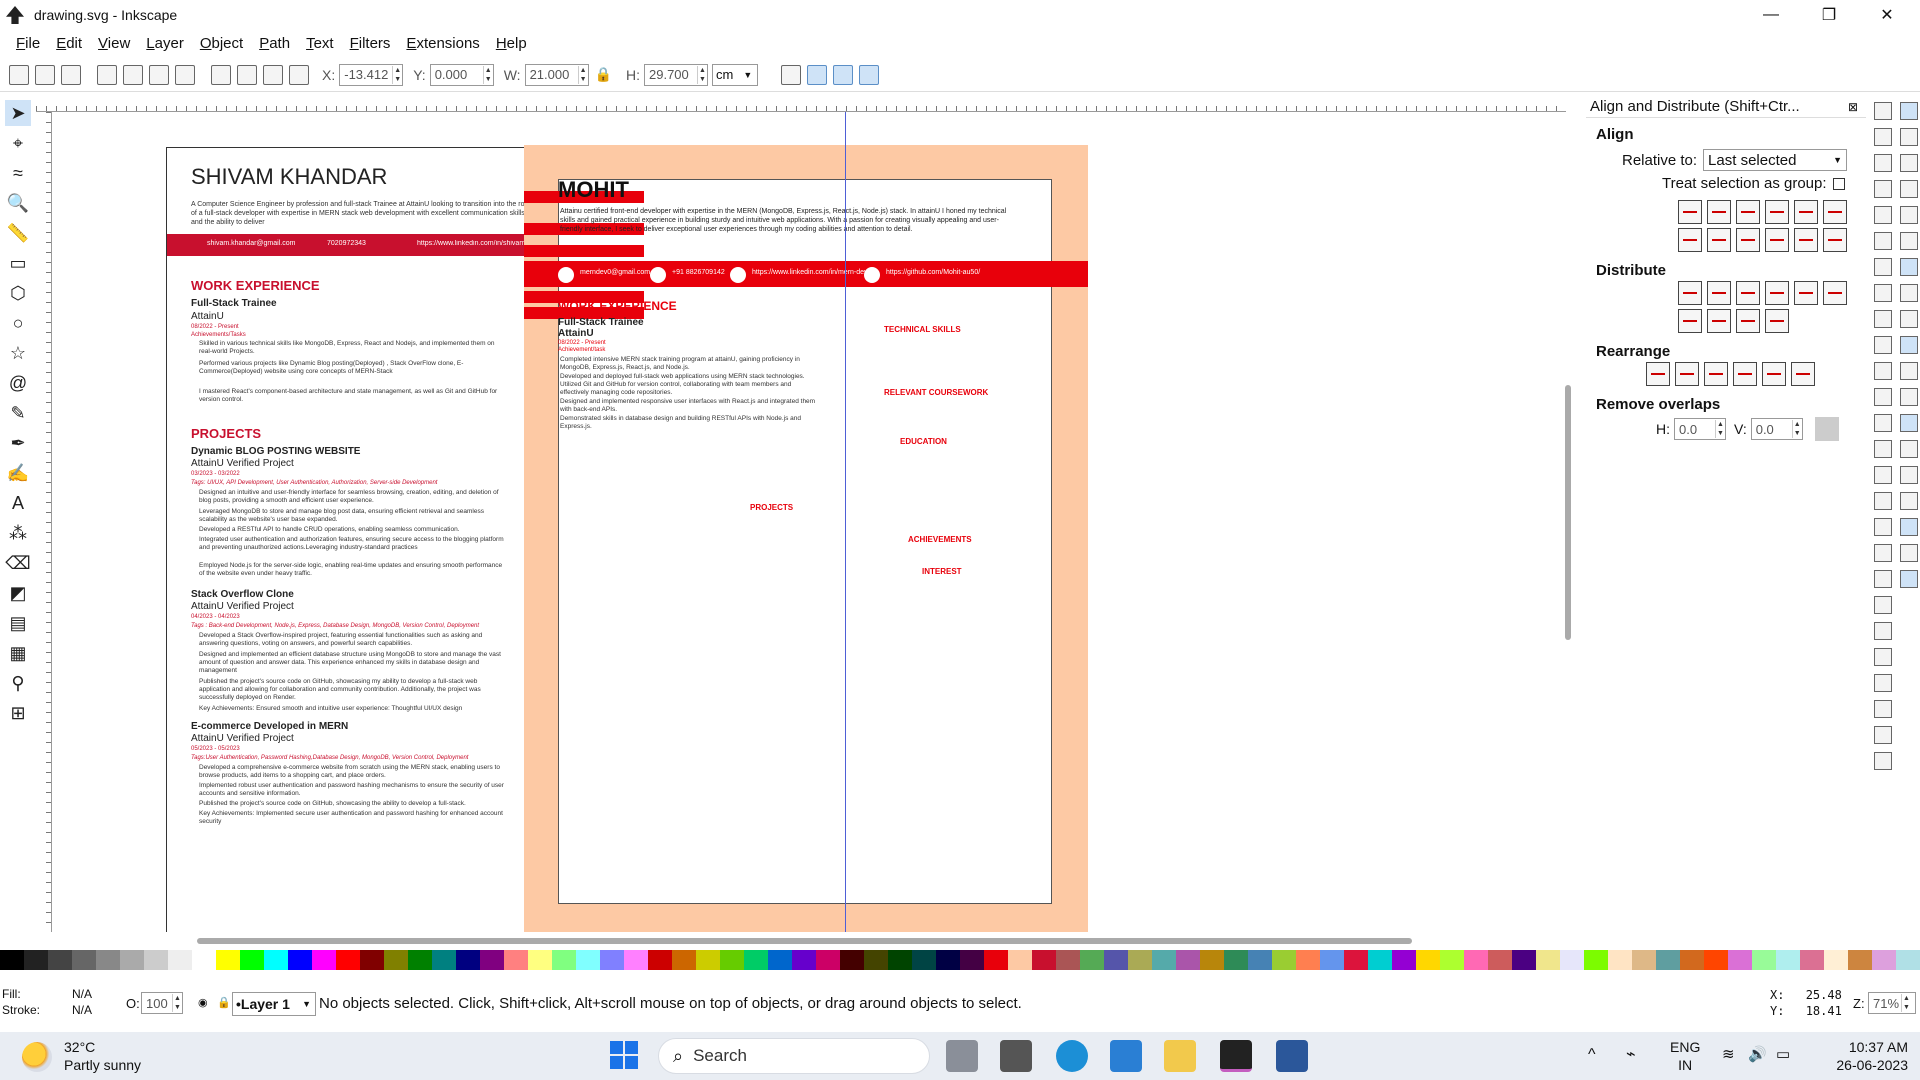 This screenshot has width=1920, height=1080. Describe the element at coordinates (1883, 189) in the screenshot. I see `print-icon` at that location.